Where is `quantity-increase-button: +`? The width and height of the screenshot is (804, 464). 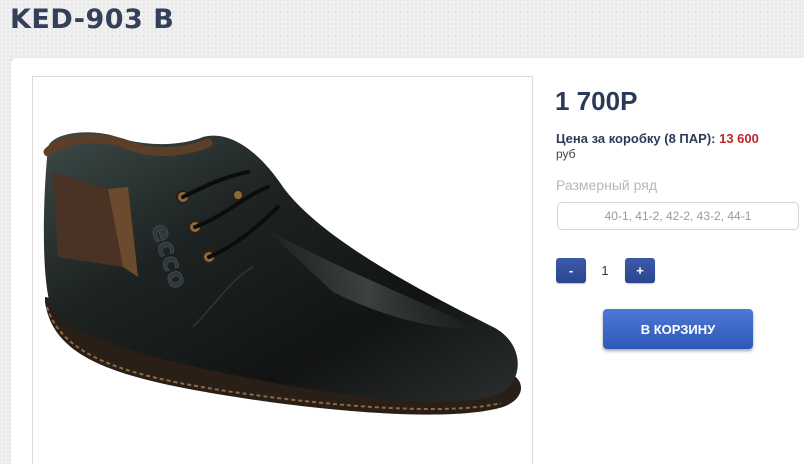
quantity-increase-button: + is located at coordinates (640, 270).